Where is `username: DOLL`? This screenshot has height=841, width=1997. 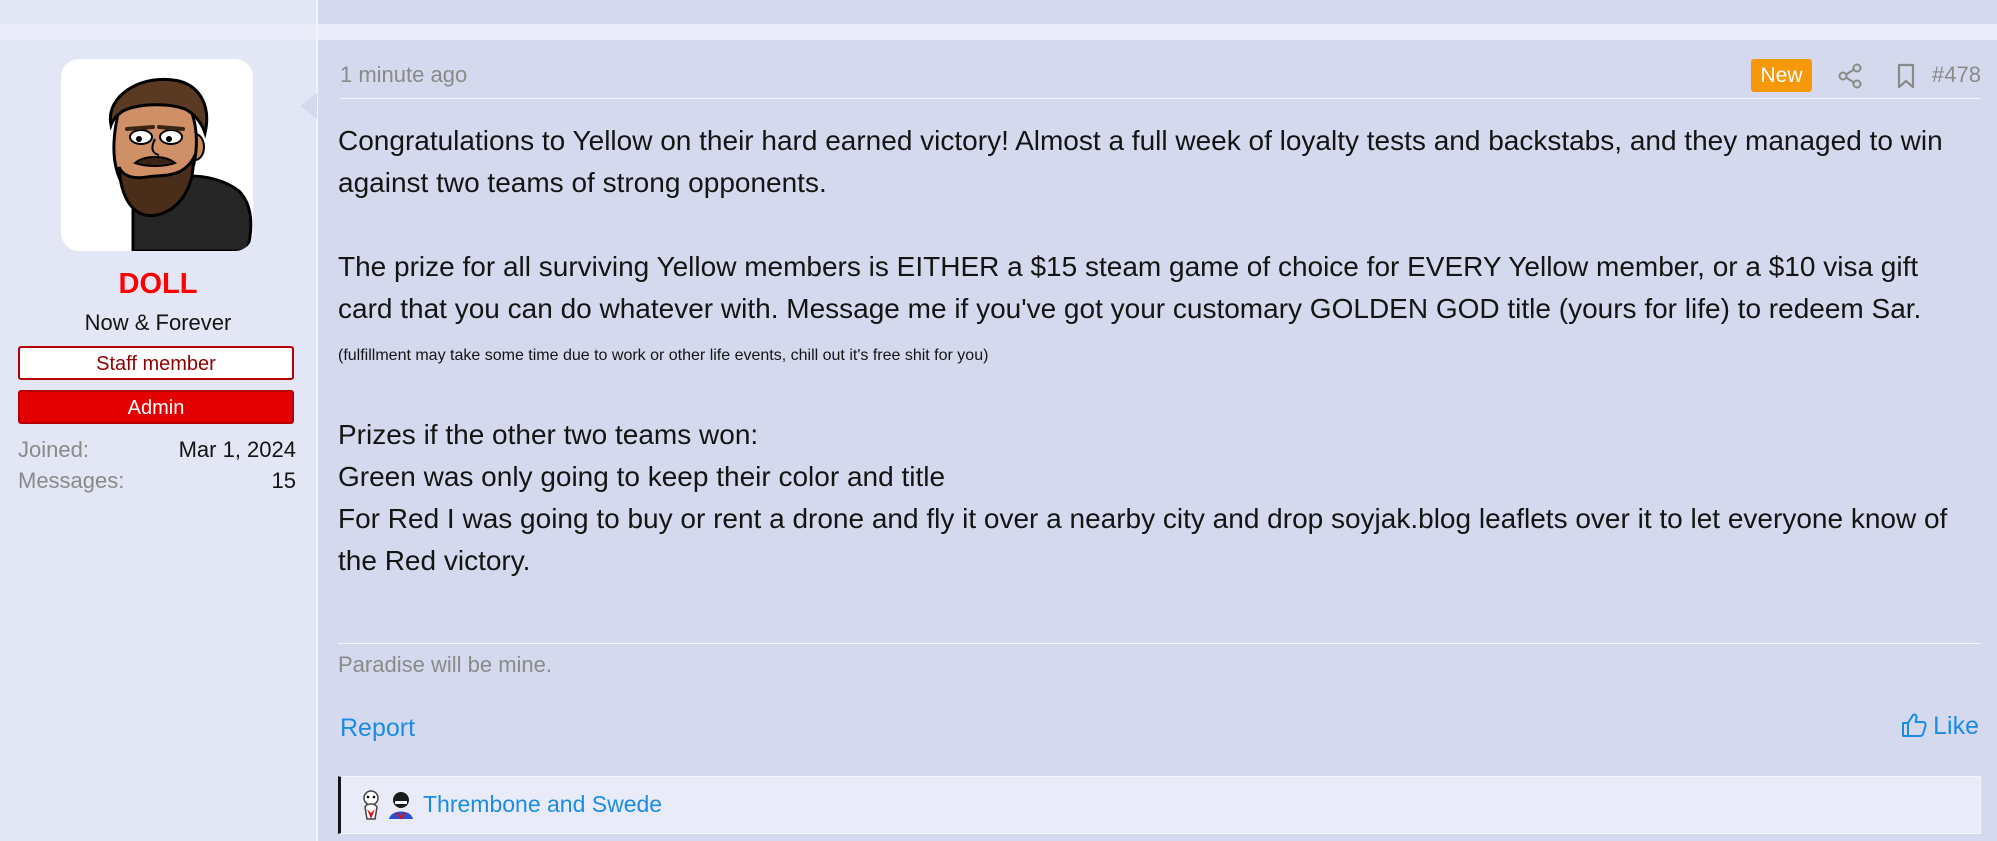 username: DOLL is located at coordinates (158, 284).